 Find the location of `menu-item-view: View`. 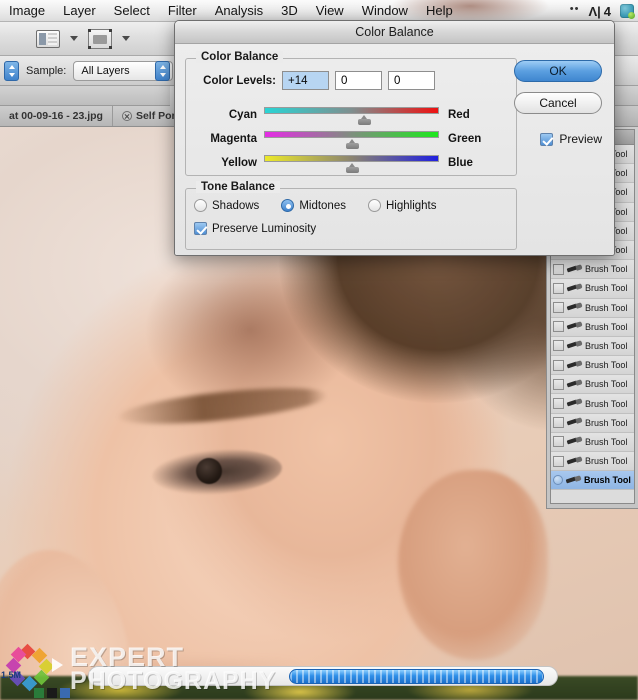

menu-item-view: View is located at coordinates (330, 11).